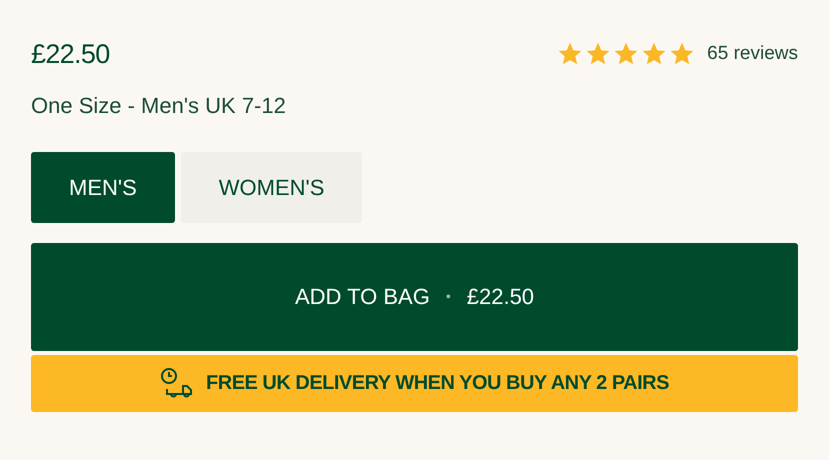  Describe the element at coordinates (271, 187) in the screenshot. I see `size-option-tab: WOMEN'S` at that location.